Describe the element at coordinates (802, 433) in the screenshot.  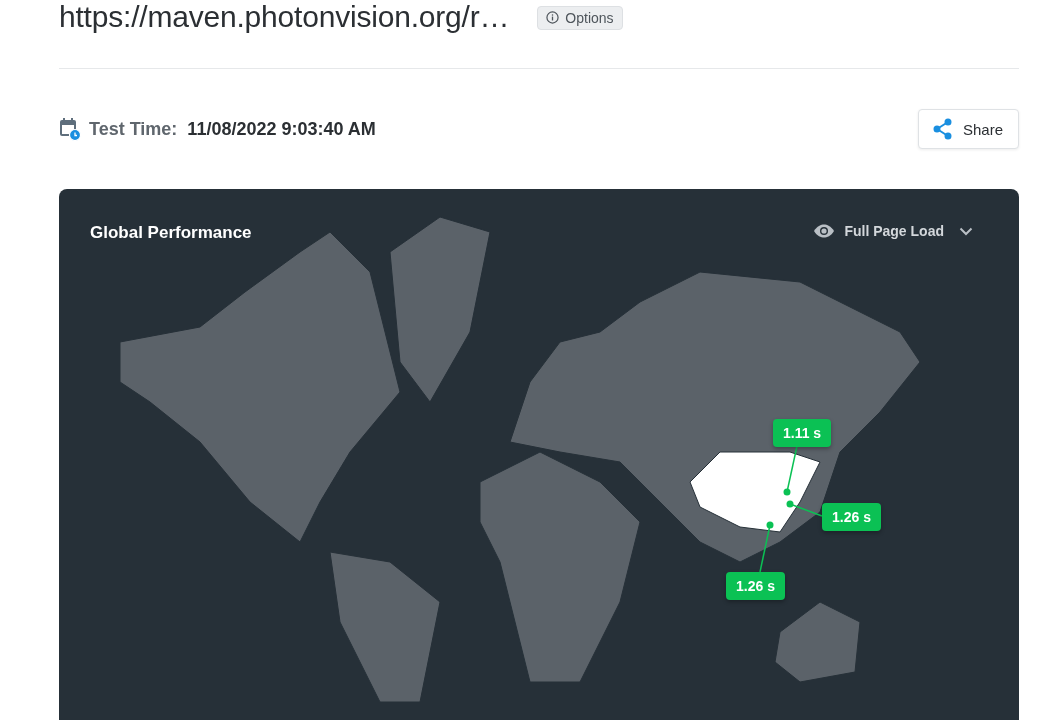
I see `load-time-label: 1.11 s` at that location.